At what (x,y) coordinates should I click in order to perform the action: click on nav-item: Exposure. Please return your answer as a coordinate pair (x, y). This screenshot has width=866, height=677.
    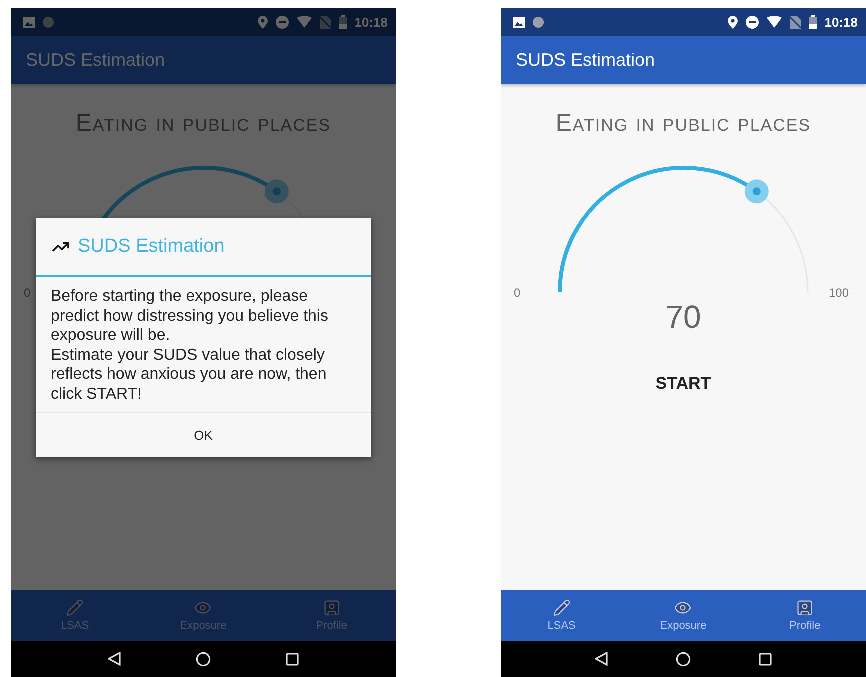
    Looking at the image, I should click on (683, 615).